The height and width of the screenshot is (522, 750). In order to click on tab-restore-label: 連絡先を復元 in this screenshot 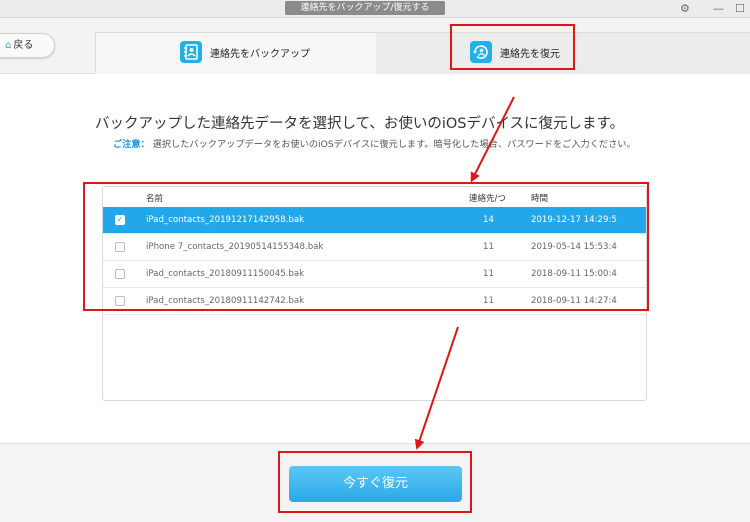, I will do `click(530, 54)`.